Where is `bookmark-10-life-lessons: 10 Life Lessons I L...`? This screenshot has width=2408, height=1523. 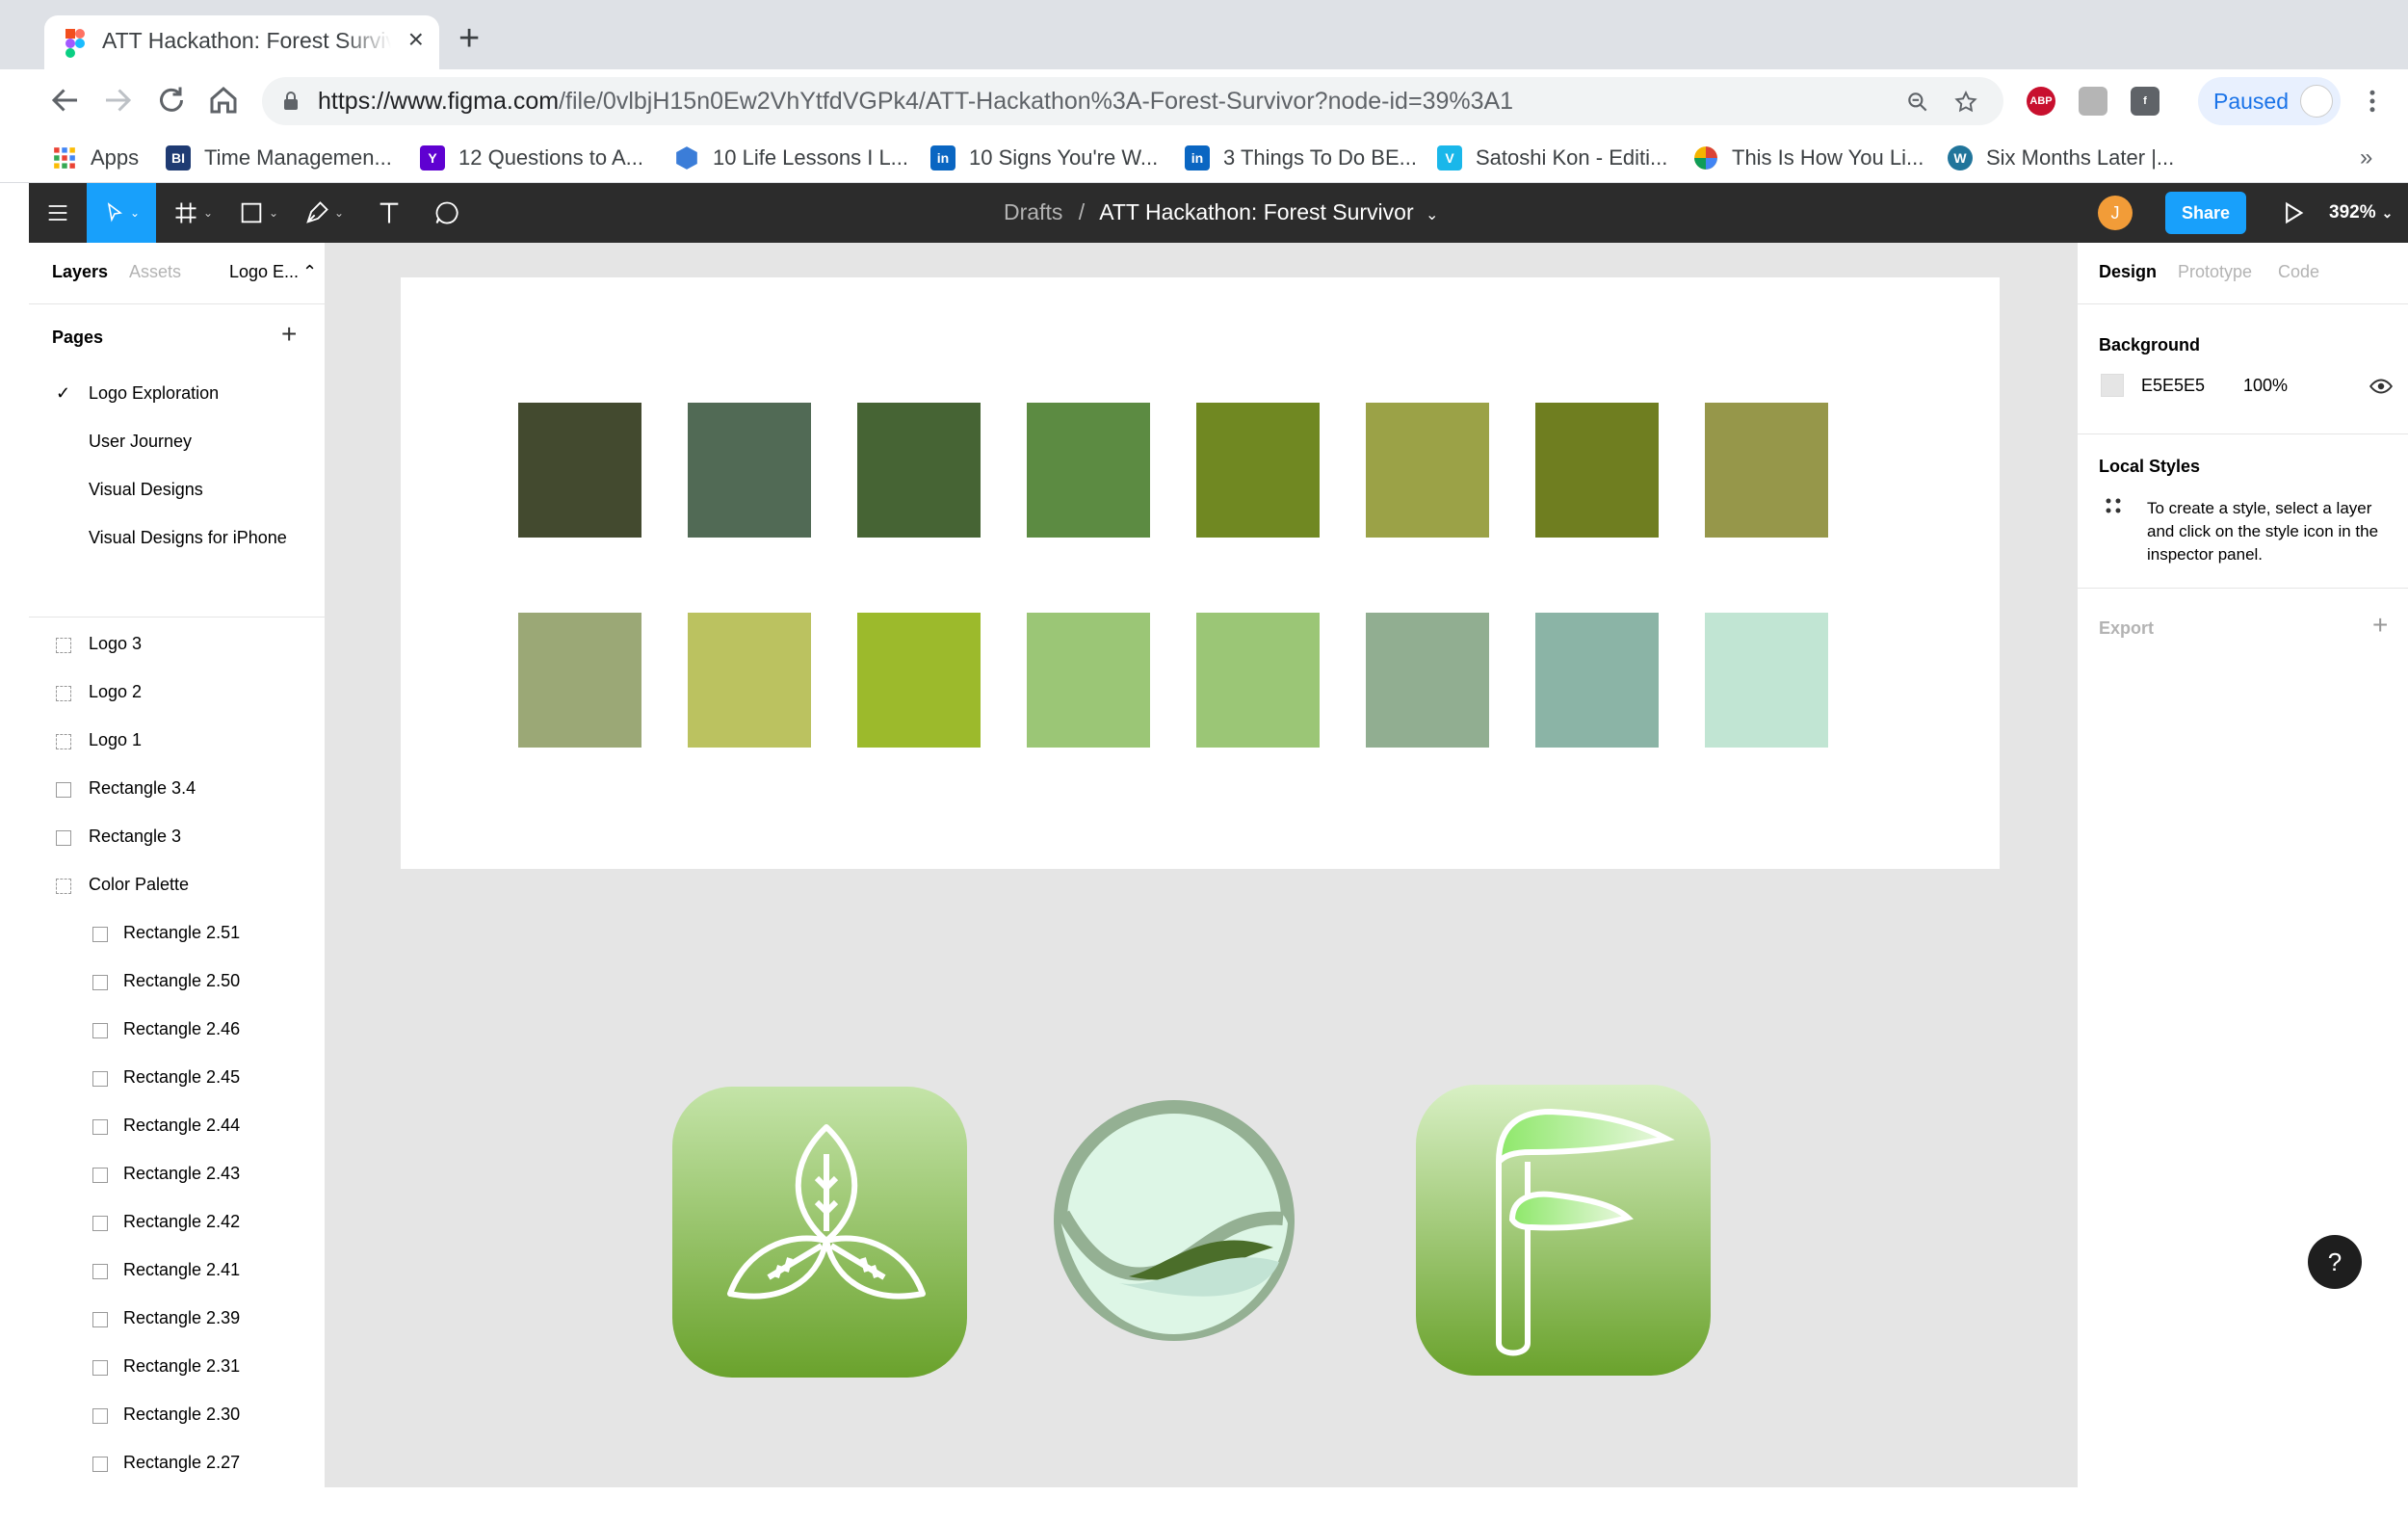 bookmark-10-life-lessons: 10 Life Lessons I L... is located at coordinates (791, 158).